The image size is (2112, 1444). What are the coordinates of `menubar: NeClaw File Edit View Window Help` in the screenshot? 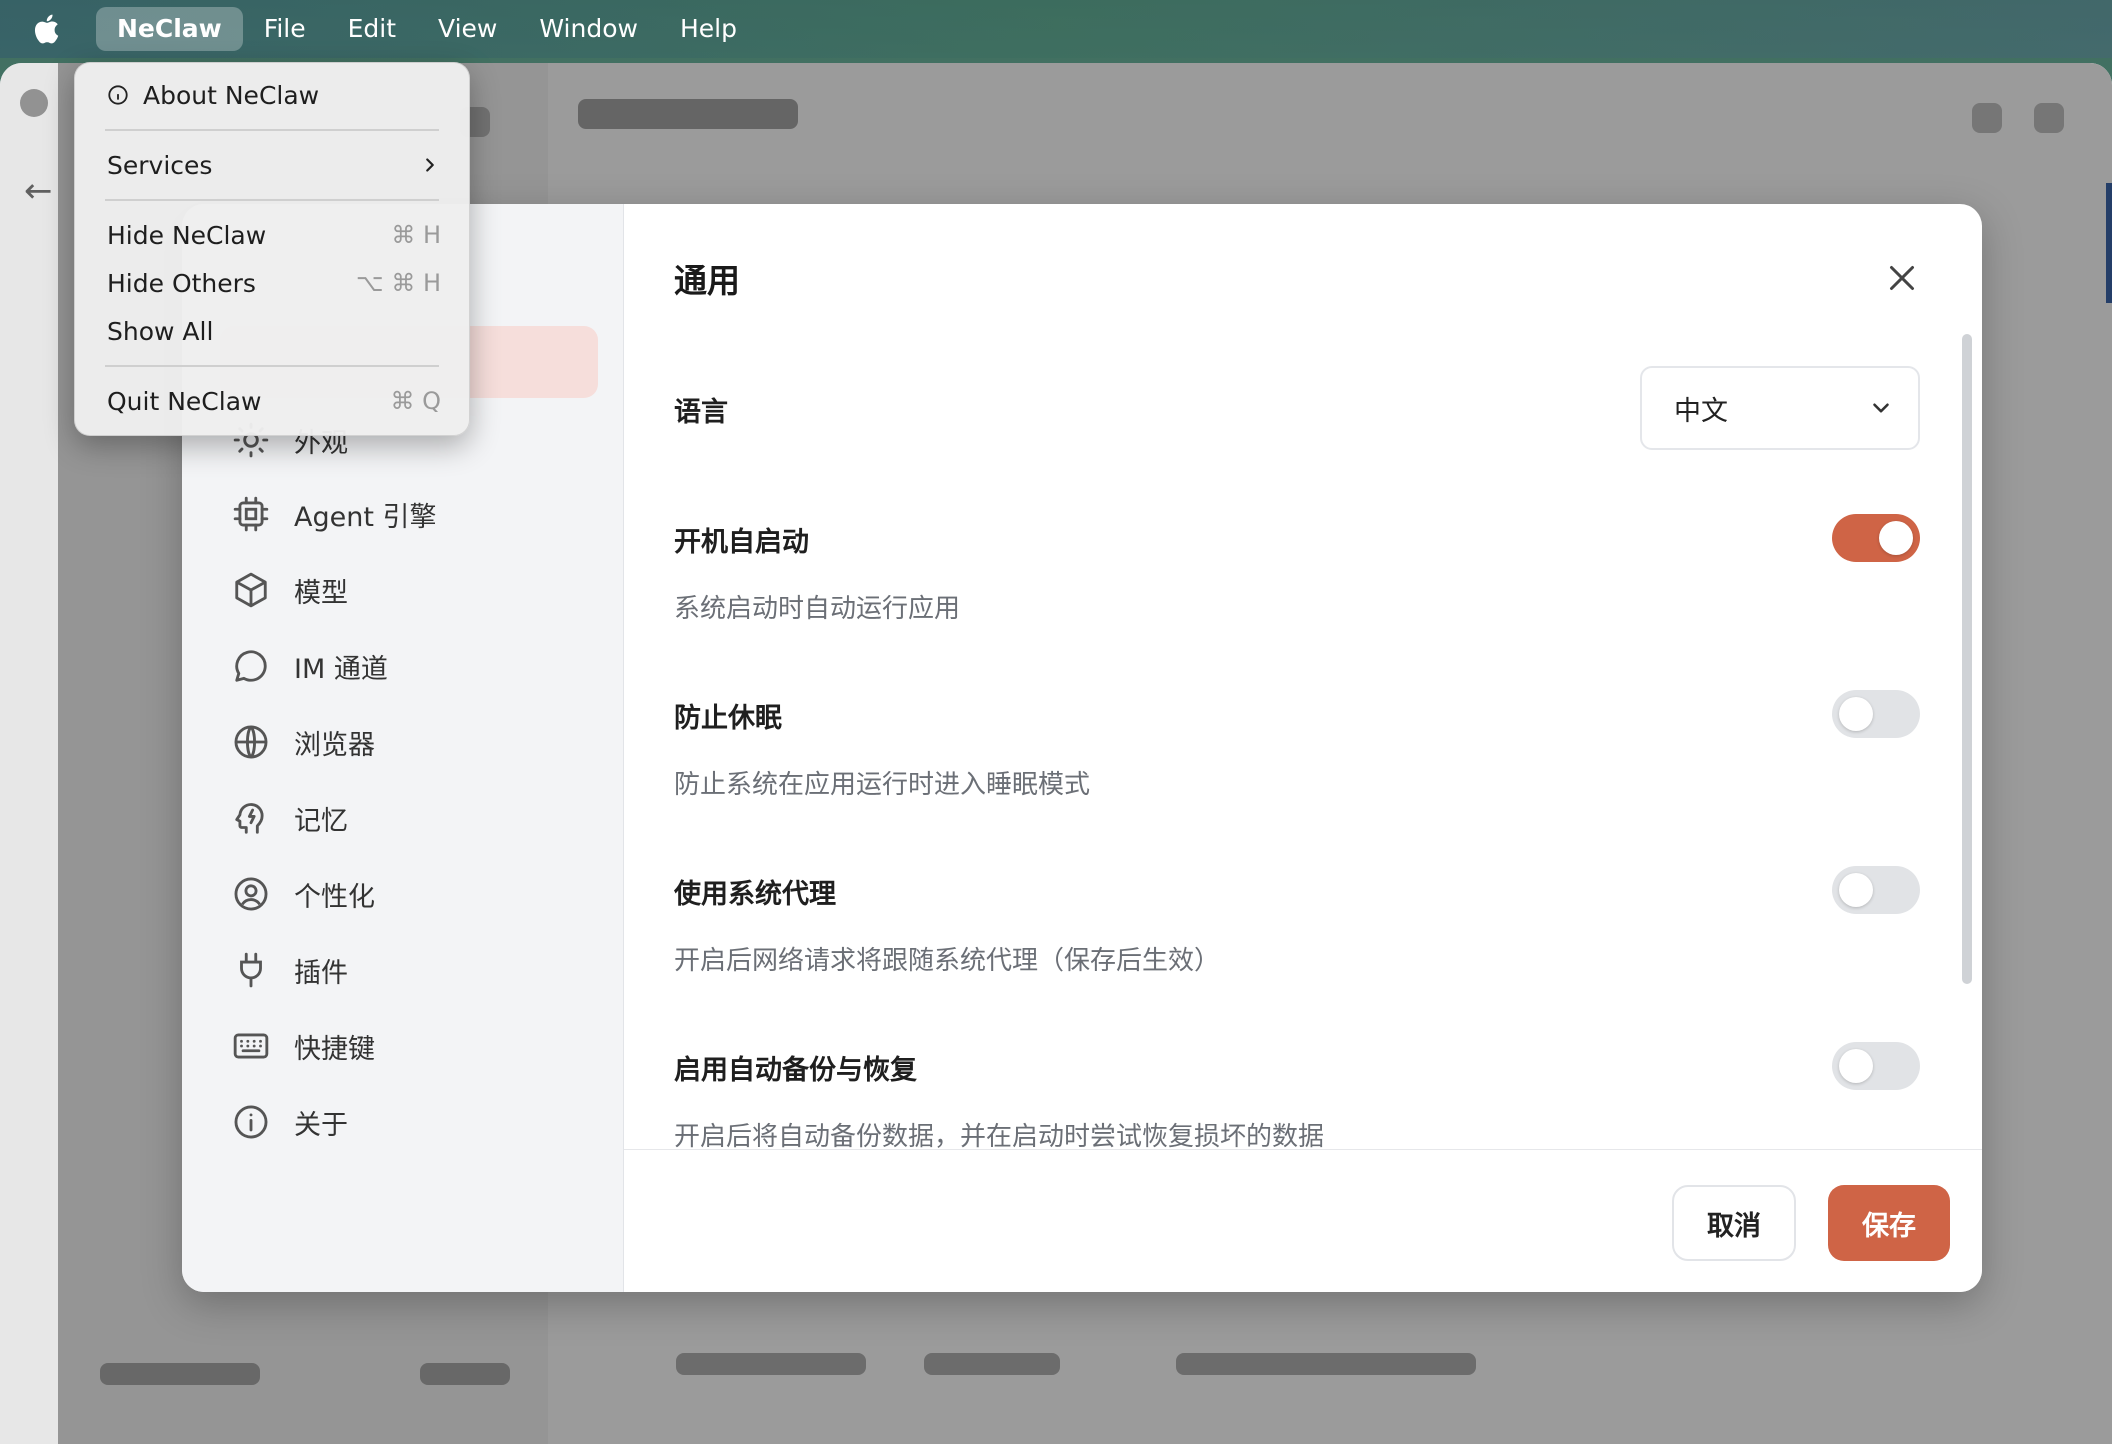 It's located at (1056, 29).